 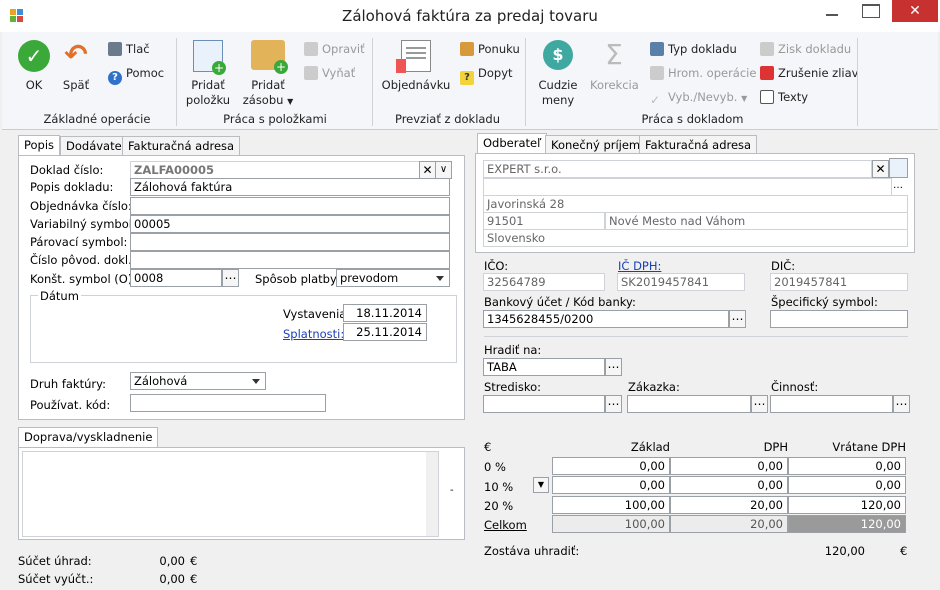 What do you see at coordinates (831, 404) in the screenshot?
I see `activity-input` at bounding box center [831, 404].